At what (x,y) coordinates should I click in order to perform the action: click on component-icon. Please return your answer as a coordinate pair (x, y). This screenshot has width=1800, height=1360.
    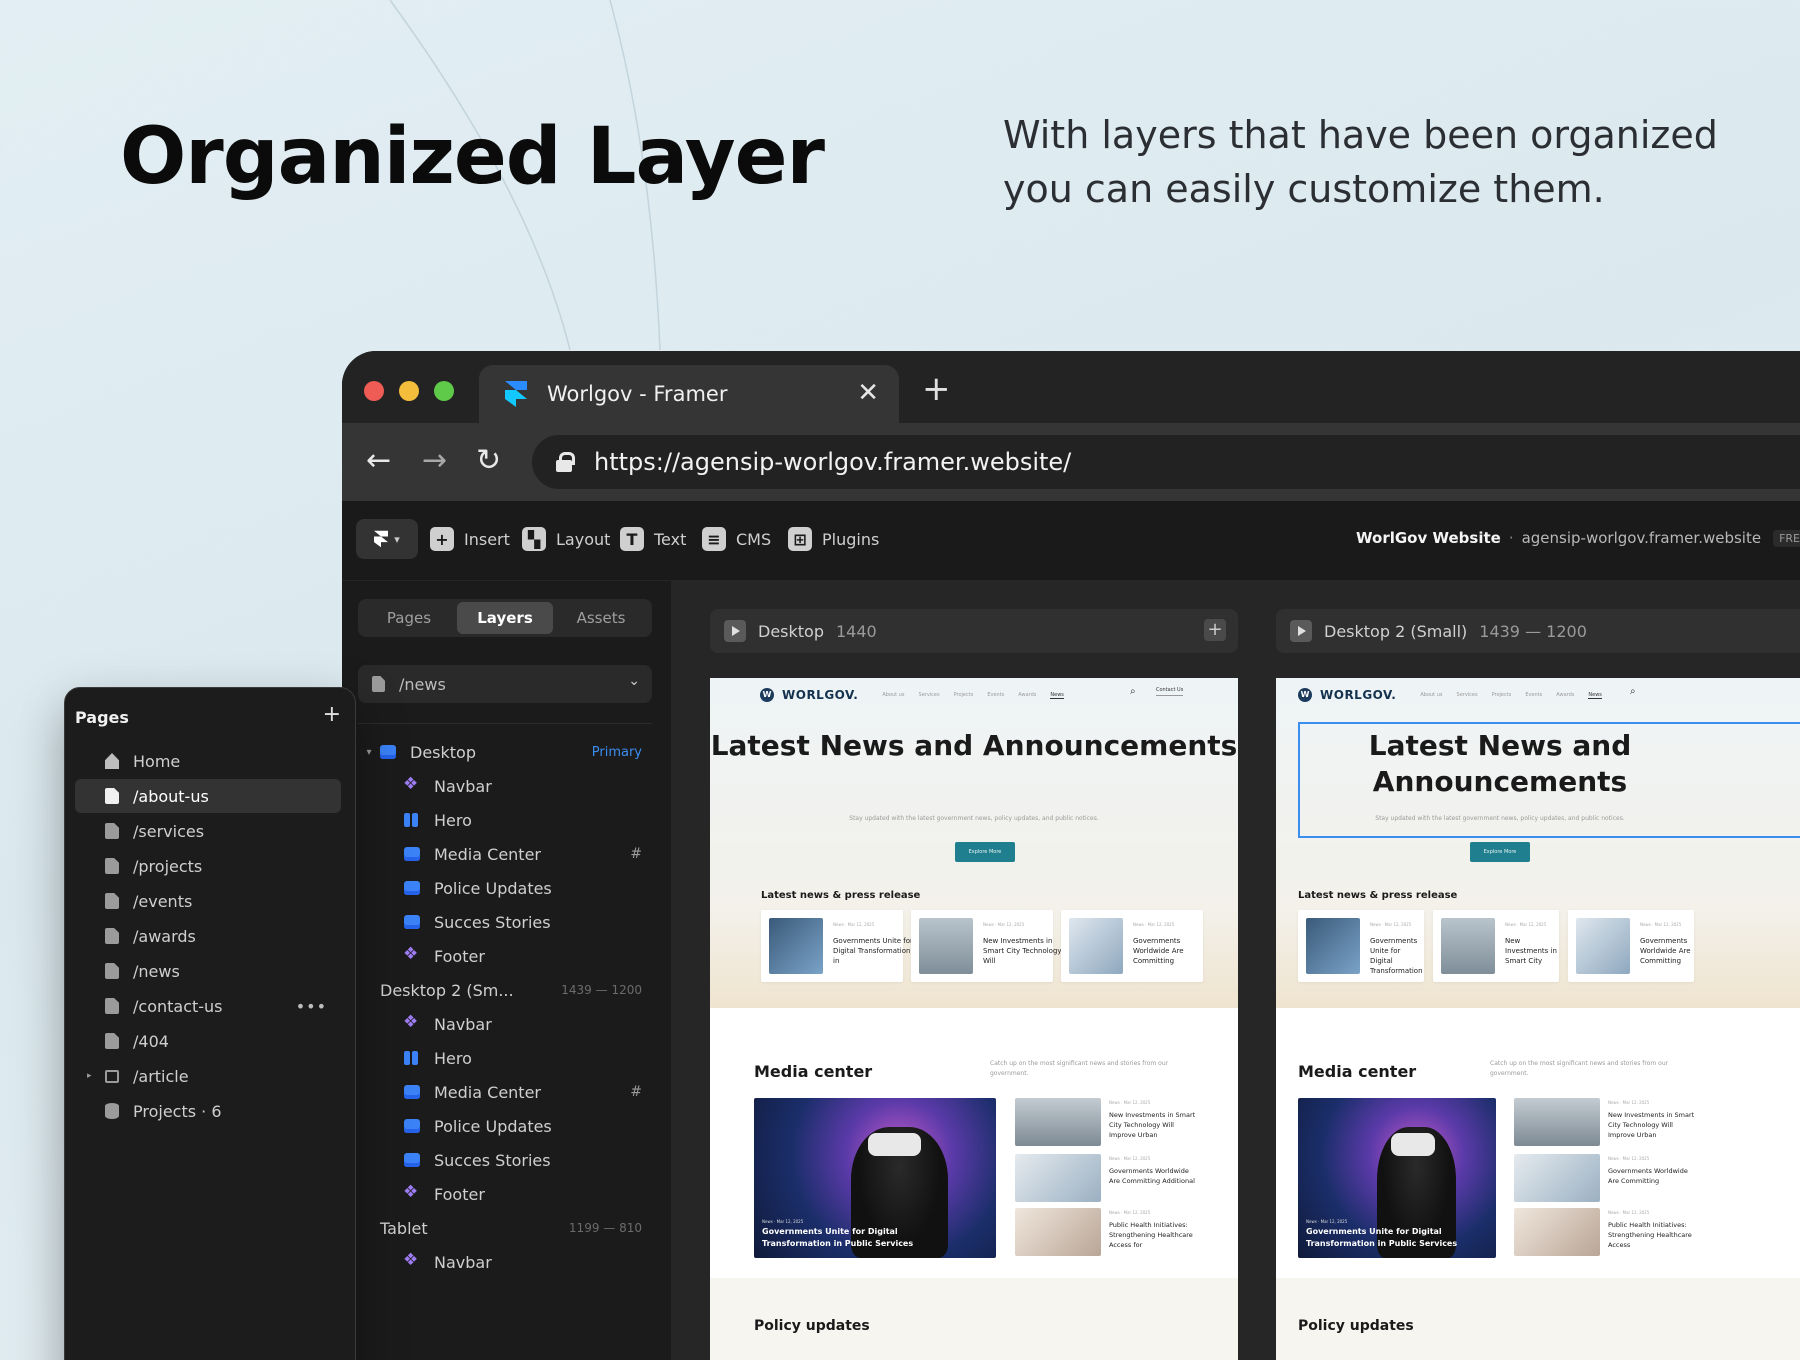
    Looking at the image, I should click on (410, 1192).